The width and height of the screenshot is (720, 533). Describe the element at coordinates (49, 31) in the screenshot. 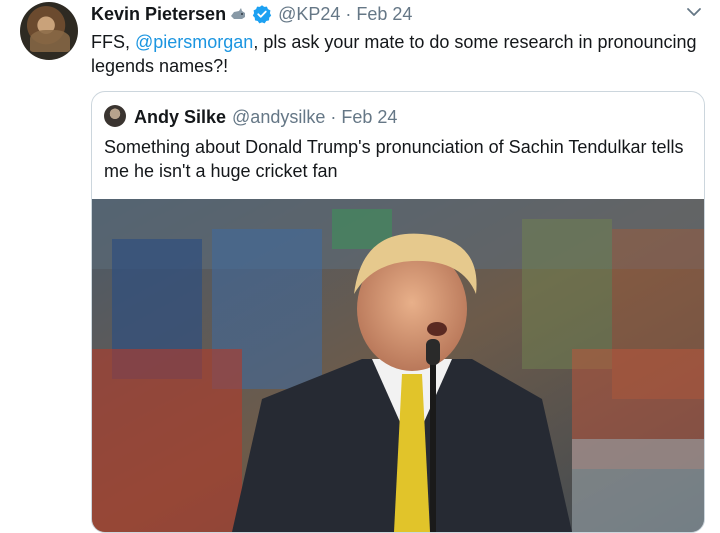

I see `author-avatar` at that location.